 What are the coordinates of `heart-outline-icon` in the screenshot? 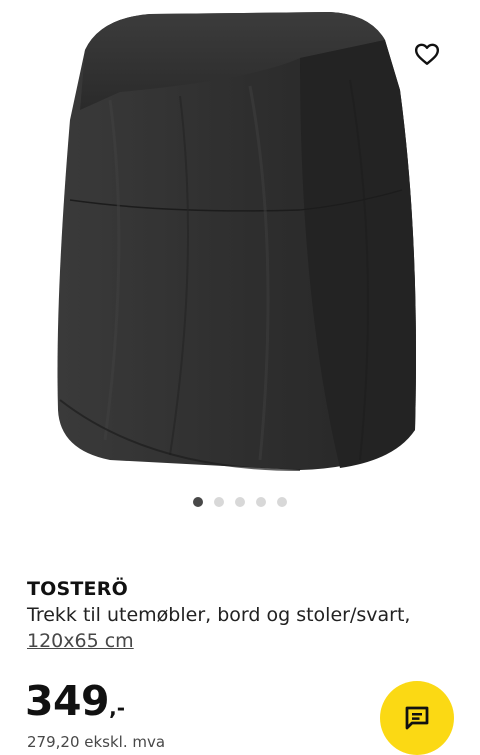 It's located at (427, 54).